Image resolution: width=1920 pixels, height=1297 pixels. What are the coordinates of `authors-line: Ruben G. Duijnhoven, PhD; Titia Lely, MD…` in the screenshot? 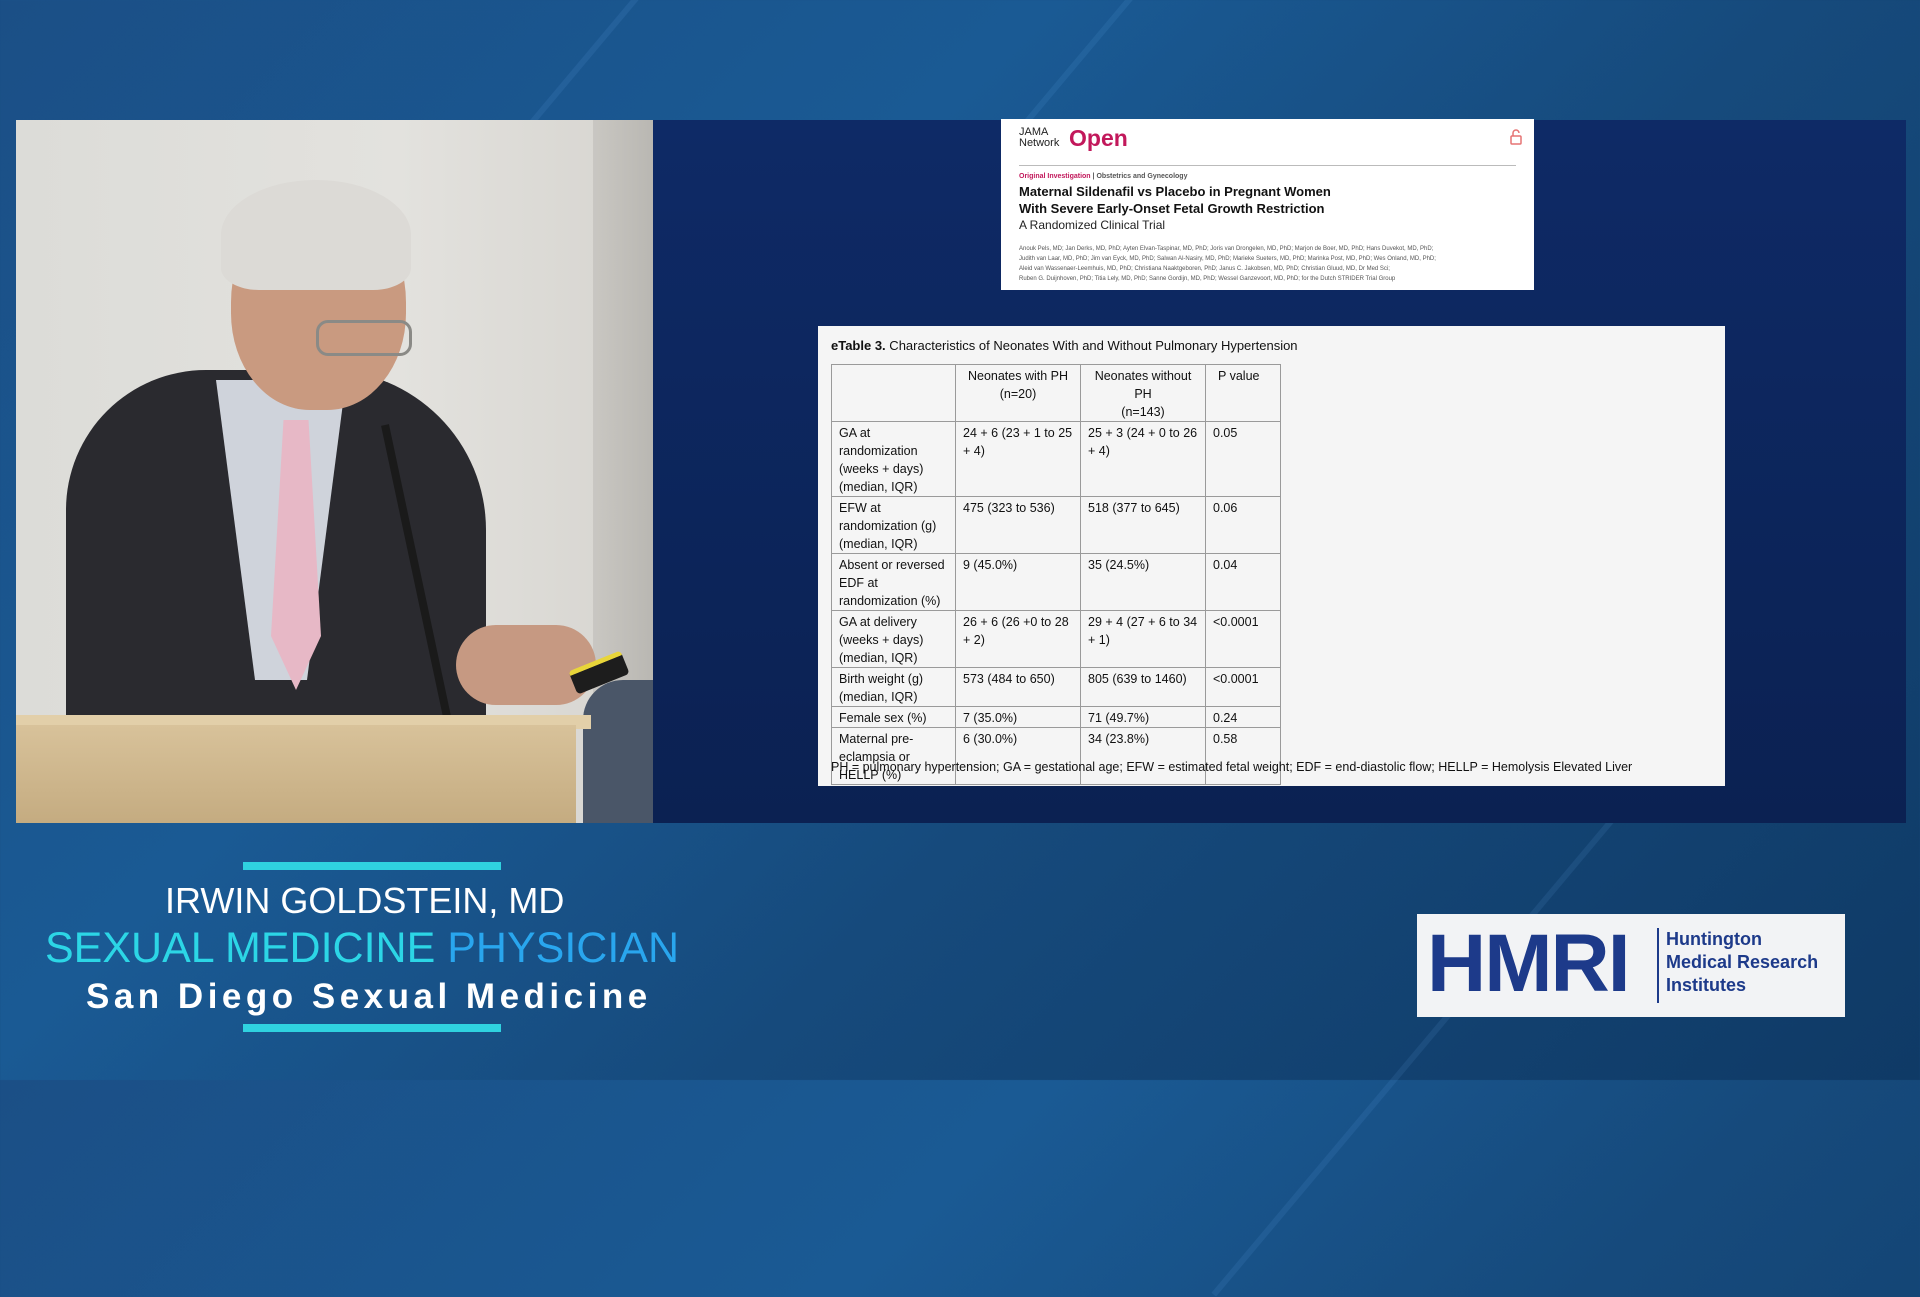 It's located at (1207, 279).